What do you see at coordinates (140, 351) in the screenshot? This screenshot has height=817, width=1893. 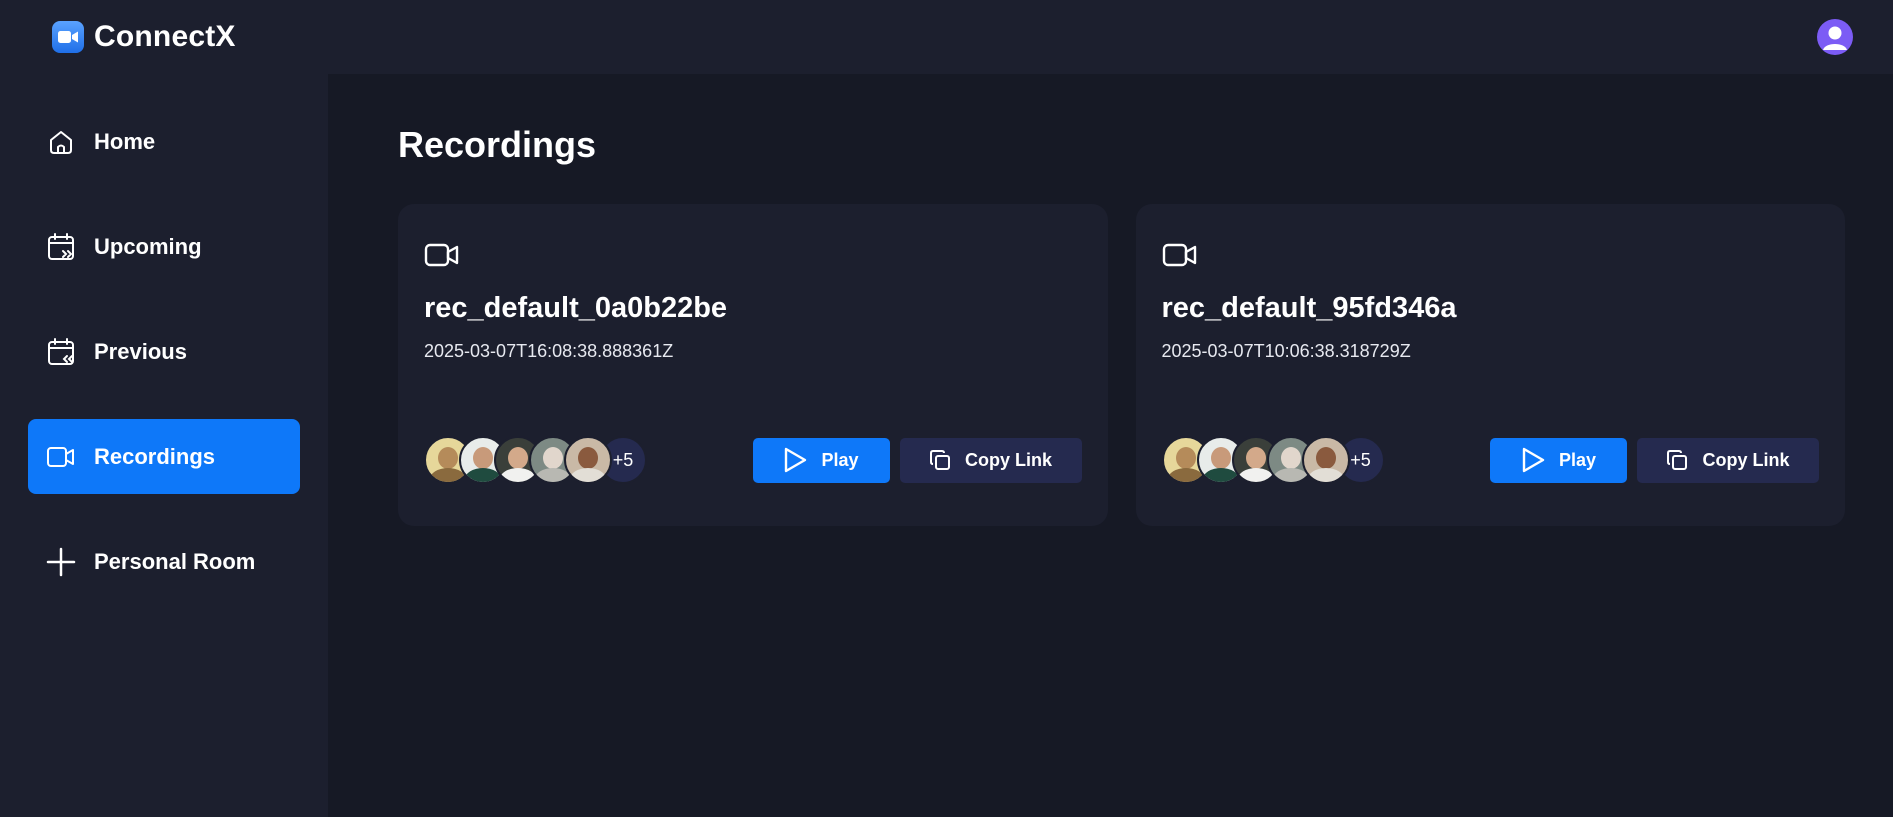 I see `sidebar-item-label: Previous` at bounding box center [140, 351].